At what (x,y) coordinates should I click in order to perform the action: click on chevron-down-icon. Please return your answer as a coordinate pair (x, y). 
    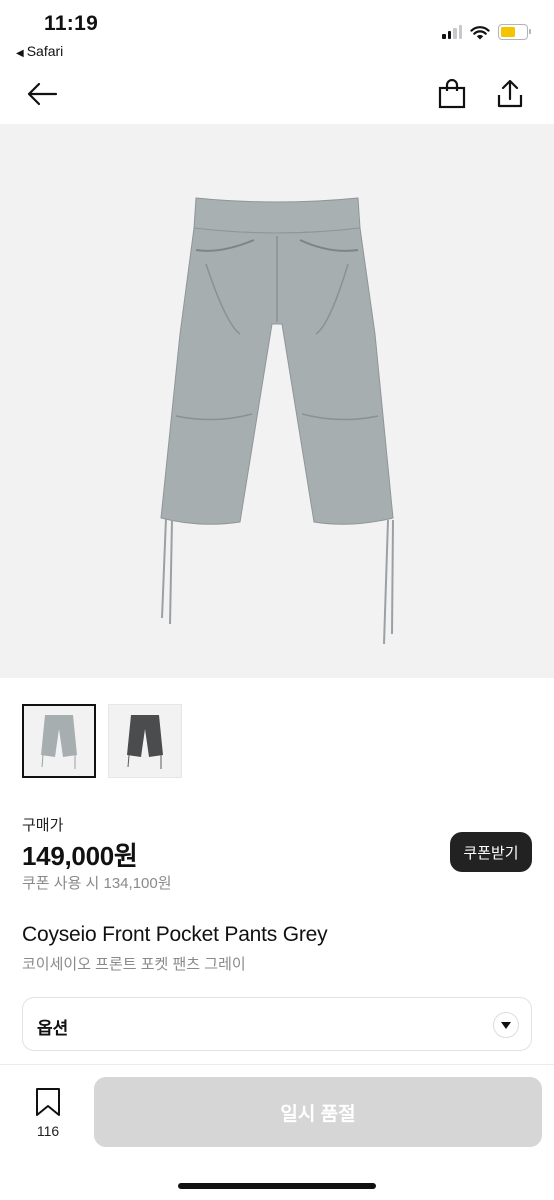
    Looking at the image, I should click on (506, 1025).